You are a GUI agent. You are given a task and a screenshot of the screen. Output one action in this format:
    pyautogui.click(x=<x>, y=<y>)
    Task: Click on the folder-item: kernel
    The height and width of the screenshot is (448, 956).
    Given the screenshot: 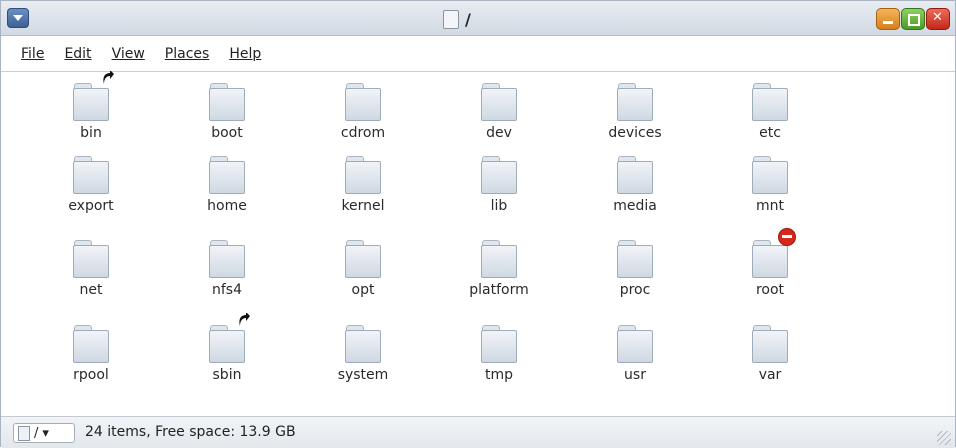 What is the action you would take?
    pyautogui.click(x=363, y=185)
    